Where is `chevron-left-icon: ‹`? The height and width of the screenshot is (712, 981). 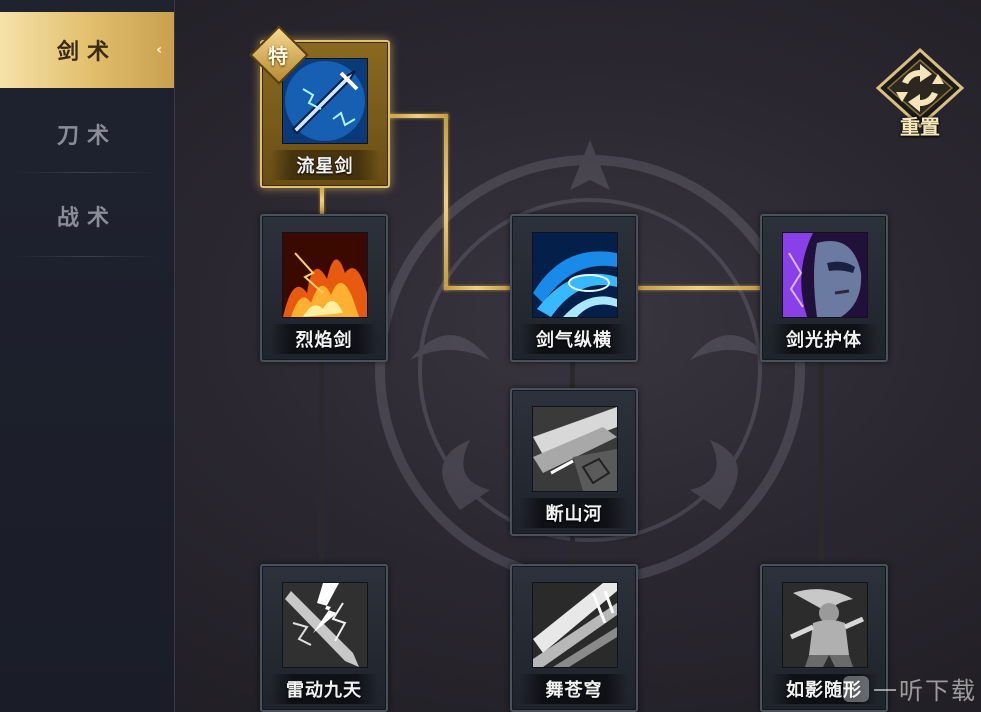
chevron-left-icon: ‹ is located at coordinates (163, 50).